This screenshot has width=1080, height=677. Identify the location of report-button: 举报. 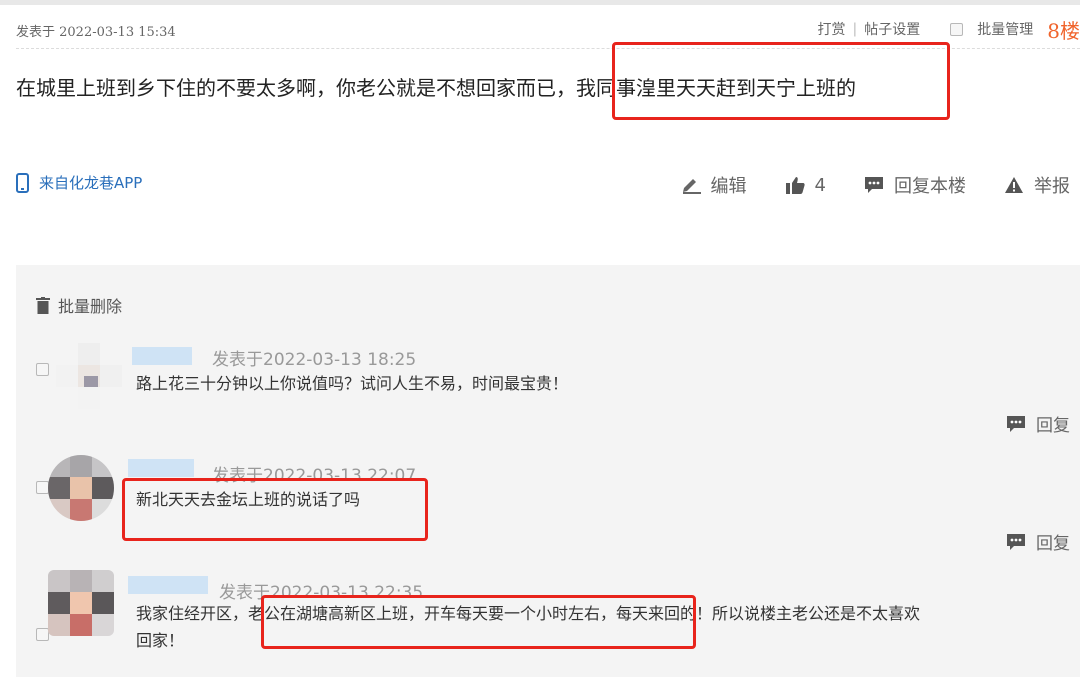
(1037, 185).